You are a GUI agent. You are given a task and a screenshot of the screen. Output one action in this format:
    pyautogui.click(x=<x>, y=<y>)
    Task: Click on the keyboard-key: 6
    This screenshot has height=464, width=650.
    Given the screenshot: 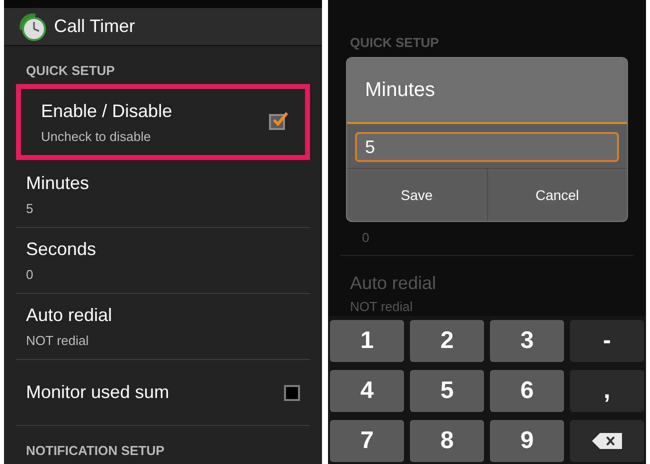 What is the action you would take?
    pyautogui.click(x=527, y=391)
    